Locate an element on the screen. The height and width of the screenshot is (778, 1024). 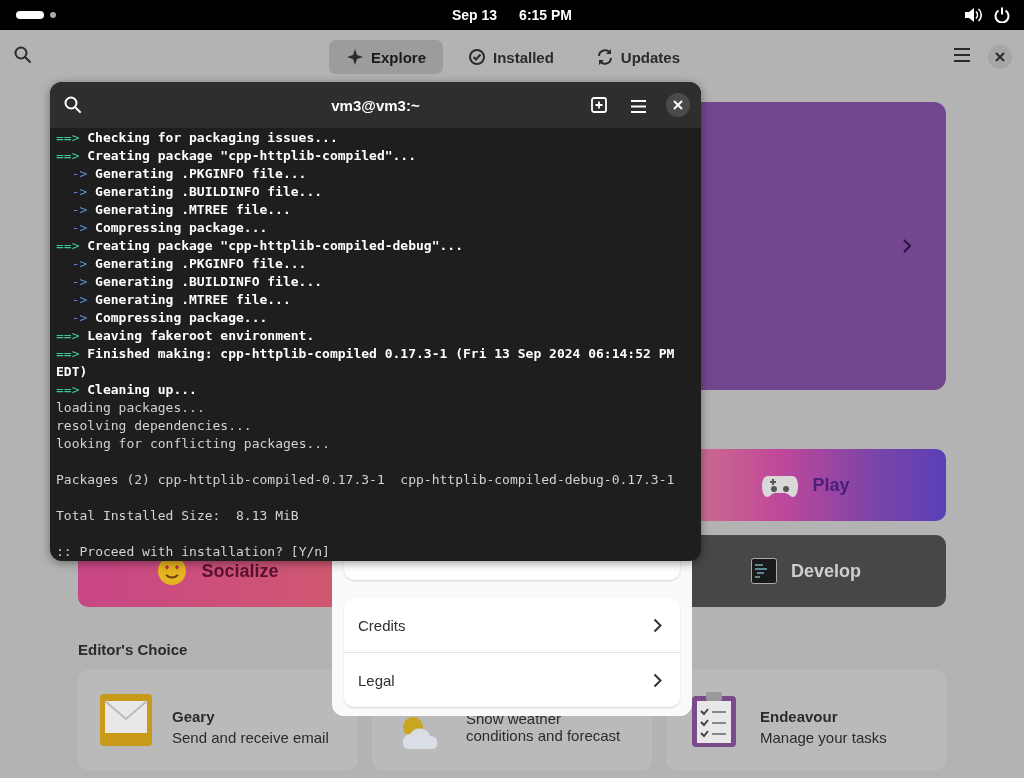
terminal-line: Leaving fakeroot environment. is located at coordinates (201, 335).